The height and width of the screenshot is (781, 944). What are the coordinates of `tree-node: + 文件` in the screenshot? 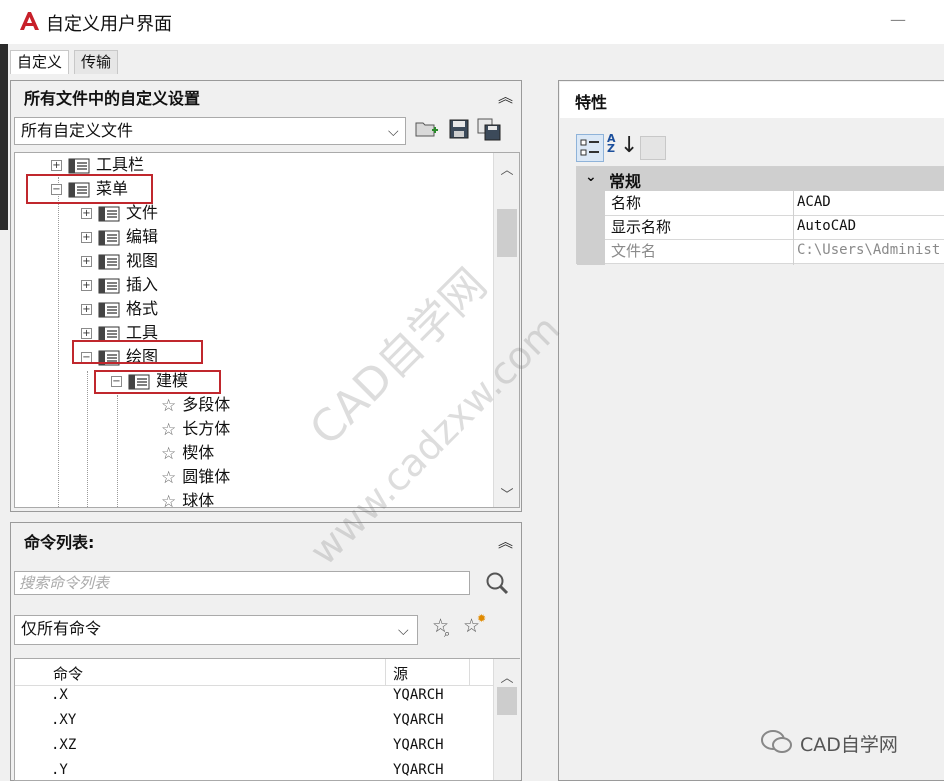 It's located at (119, 213).